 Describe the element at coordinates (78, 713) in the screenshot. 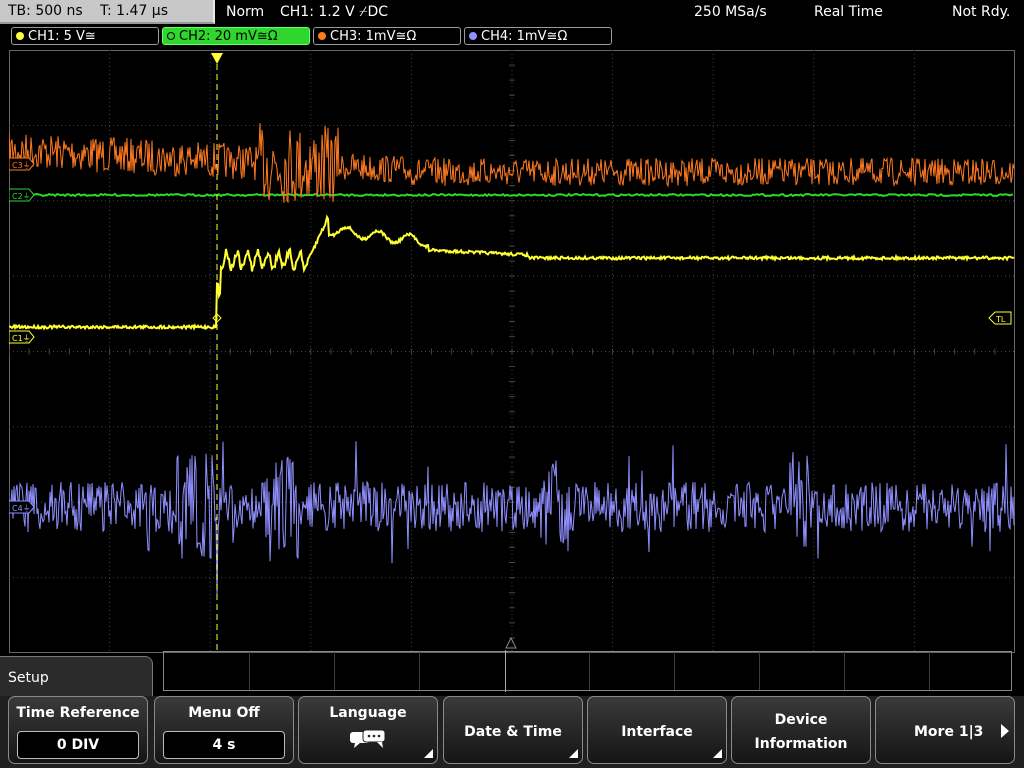

I see `time-reference-label: Time Reference` at that location.